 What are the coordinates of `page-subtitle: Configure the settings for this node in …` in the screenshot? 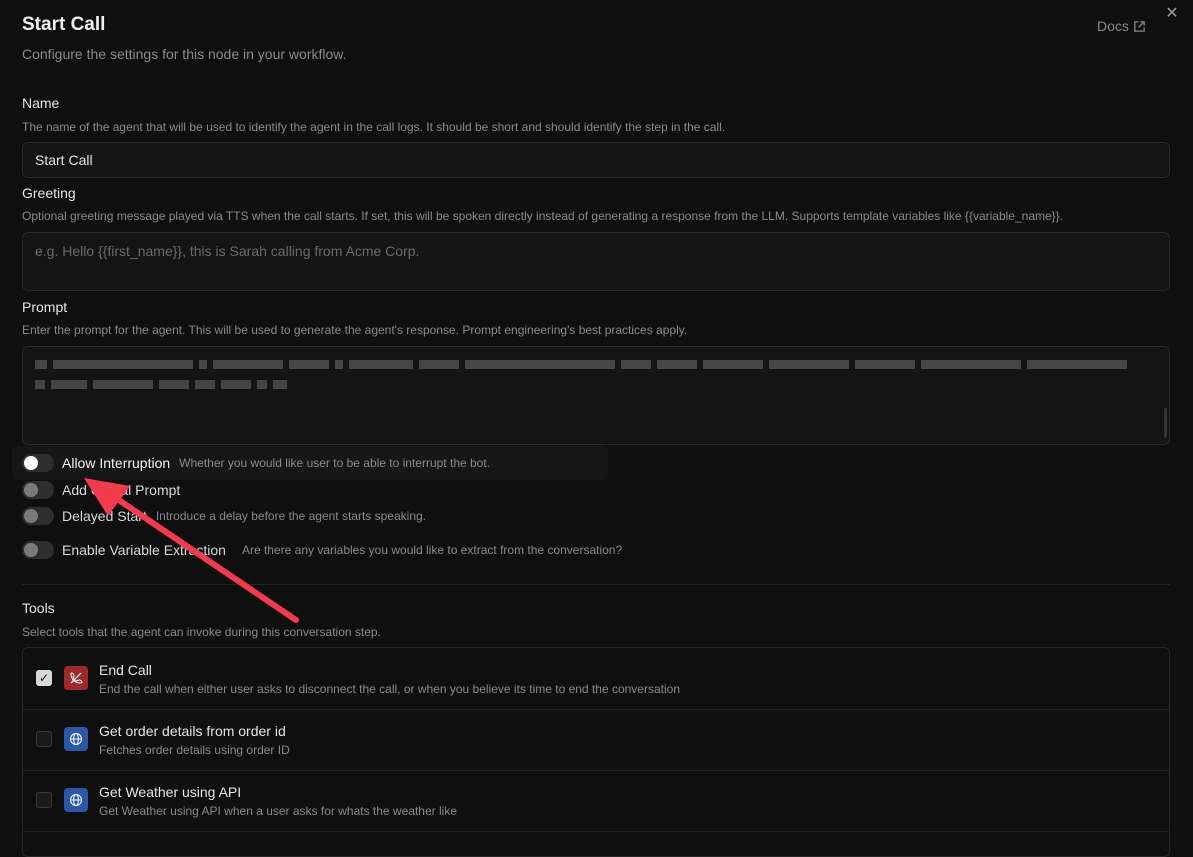 It's located at (184, 54).